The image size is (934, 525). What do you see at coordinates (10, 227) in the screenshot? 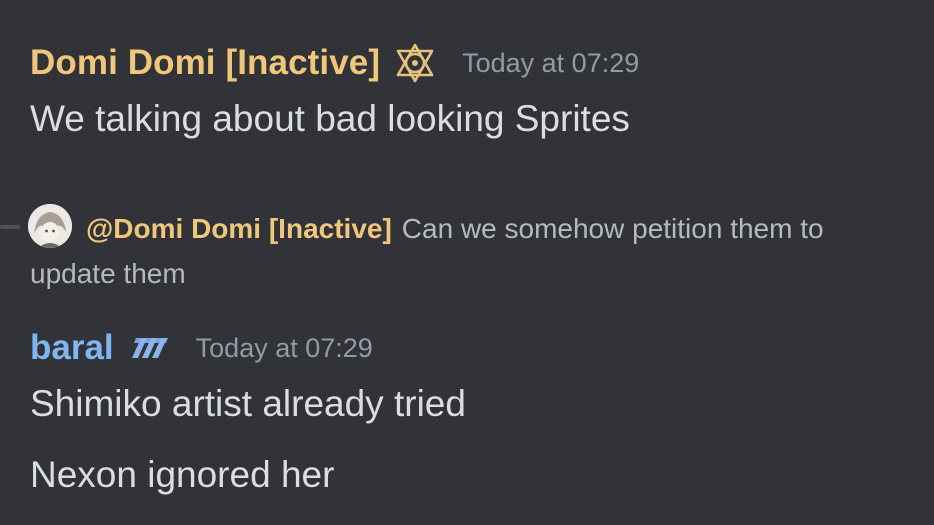
I see `reply-spine` at bounding box center [10, 227].